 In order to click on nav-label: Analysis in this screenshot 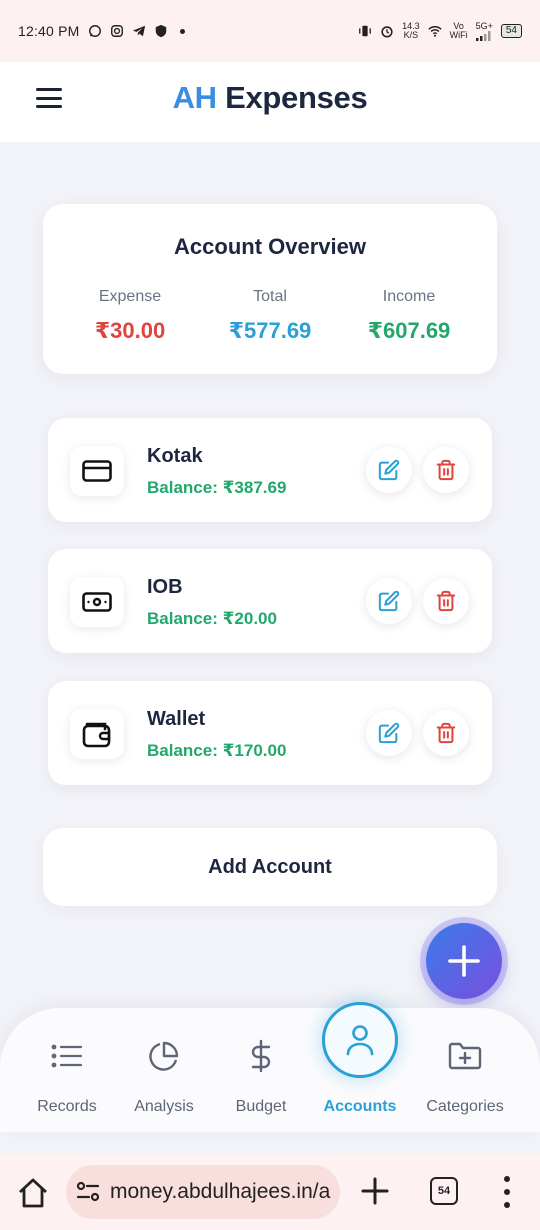, I will do `click(164, 1106)`.